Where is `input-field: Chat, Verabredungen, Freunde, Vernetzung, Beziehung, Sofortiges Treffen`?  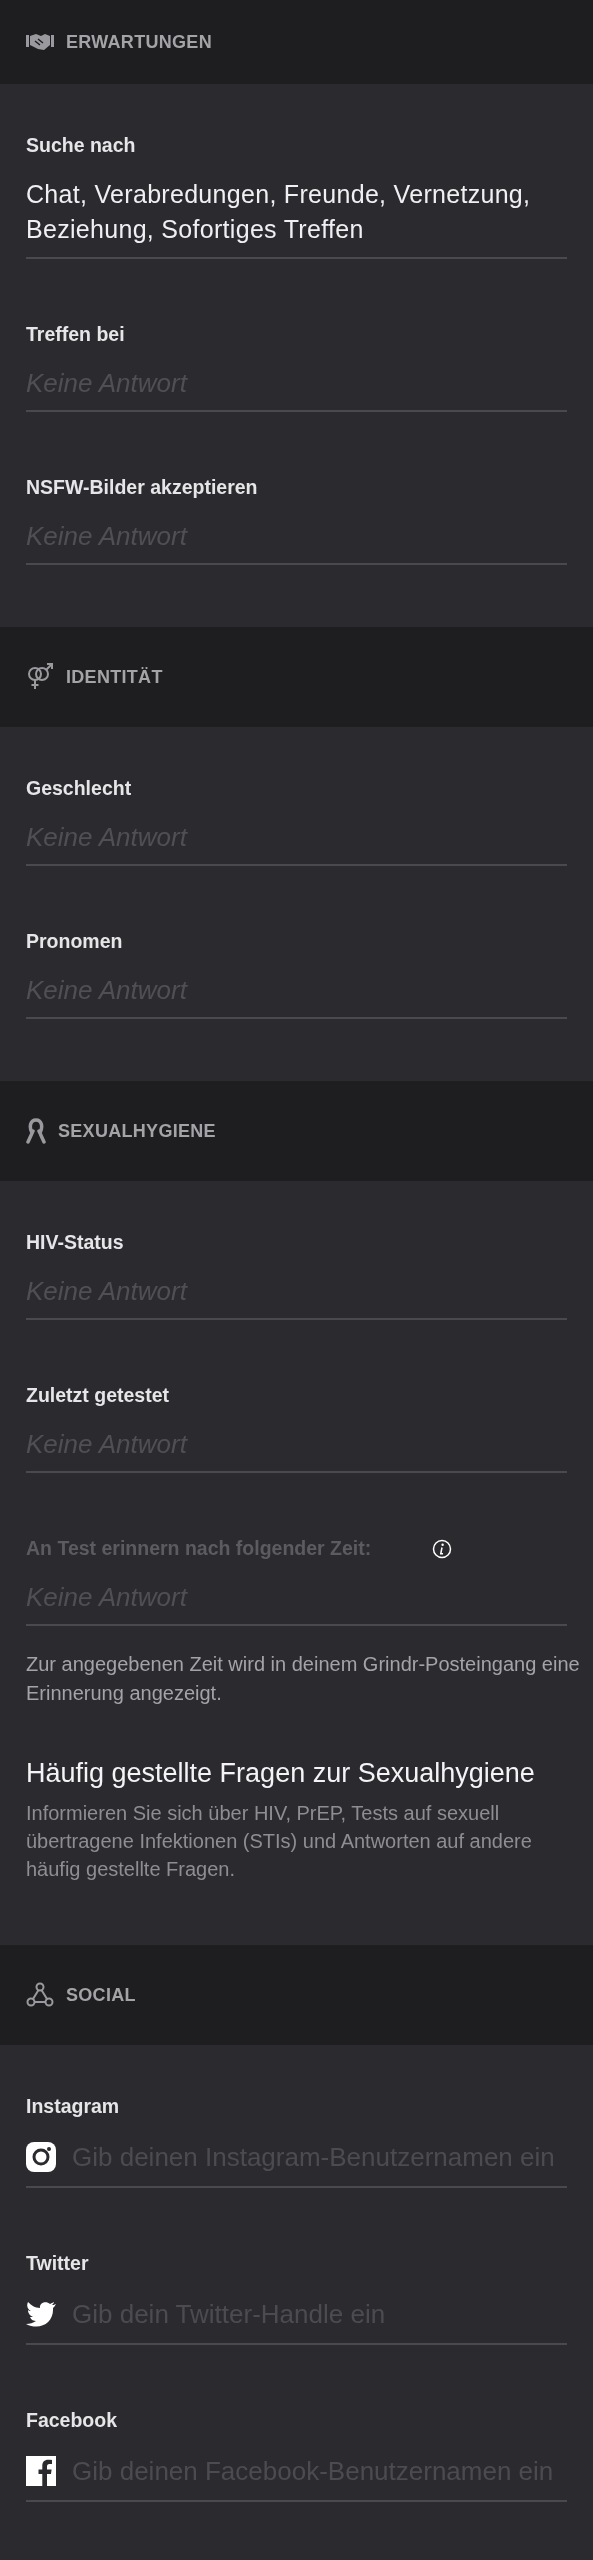 input-field: Chat, Verabredungen, Freunde, Vernetzung, Beziehung, Sofortiges Treffen is located at coordinates (296, 208).